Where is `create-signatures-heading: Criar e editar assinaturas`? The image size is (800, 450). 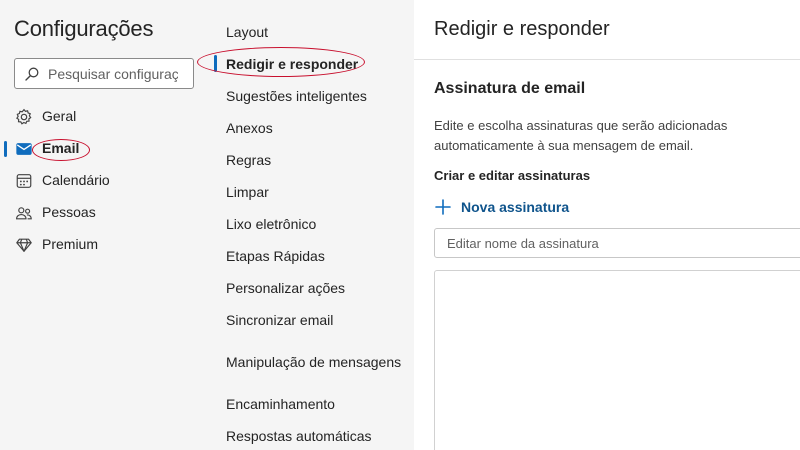 create-signatures-heading: Criar e editar assinaturas is located at coordinates (512, 175).